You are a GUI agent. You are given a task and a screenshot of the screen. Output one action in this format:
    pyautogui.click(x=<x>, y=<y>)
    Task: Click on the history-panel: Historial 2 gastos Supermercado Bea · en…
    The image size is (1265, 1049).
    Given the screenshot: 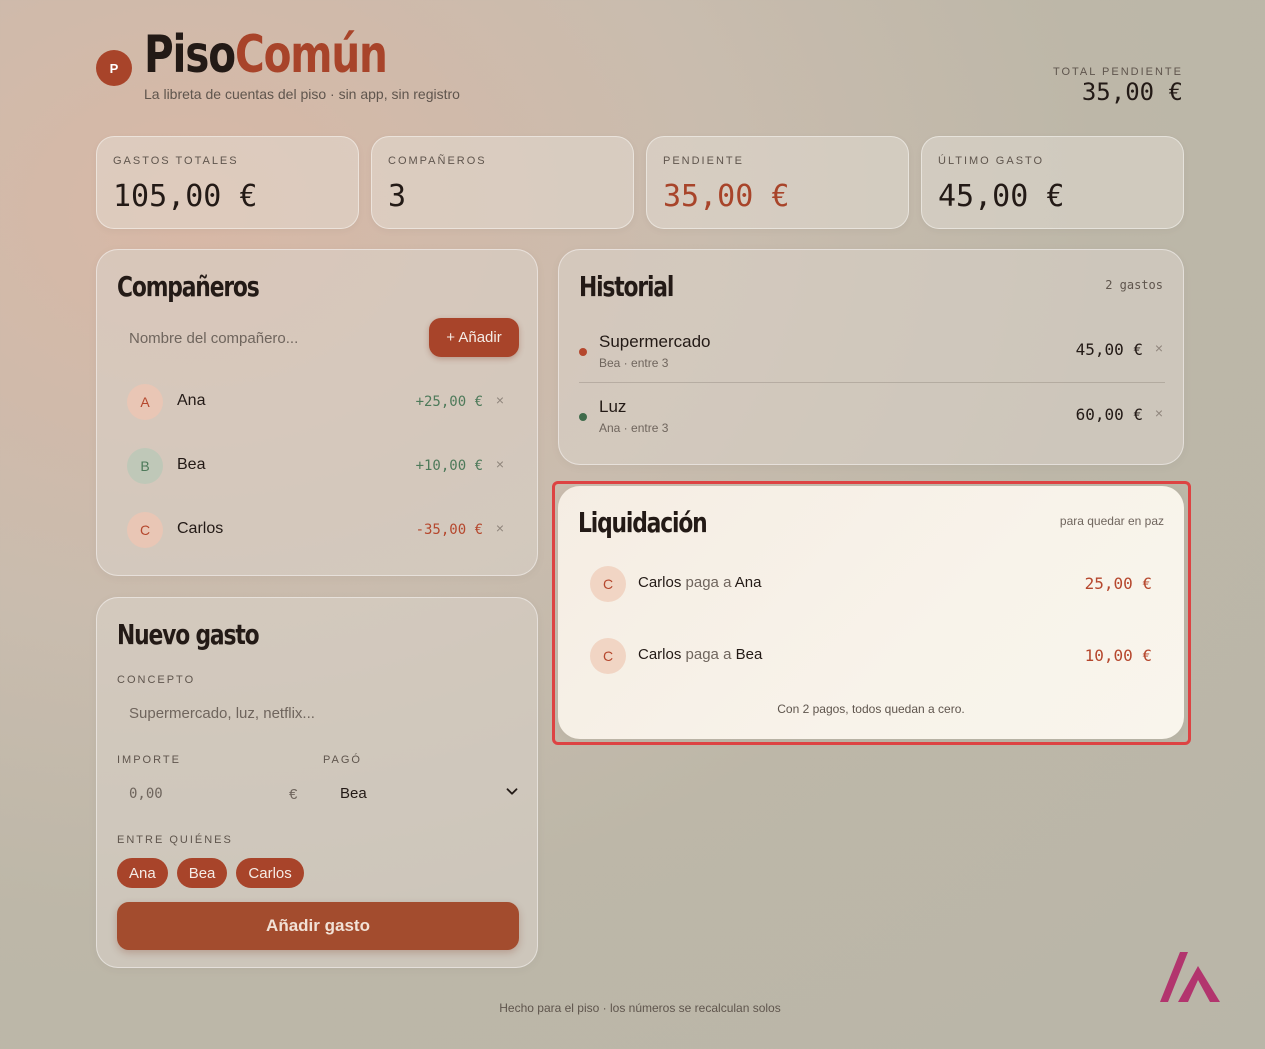 What is the action you would take?
    pyautogui.click(x=871, y=357)
    